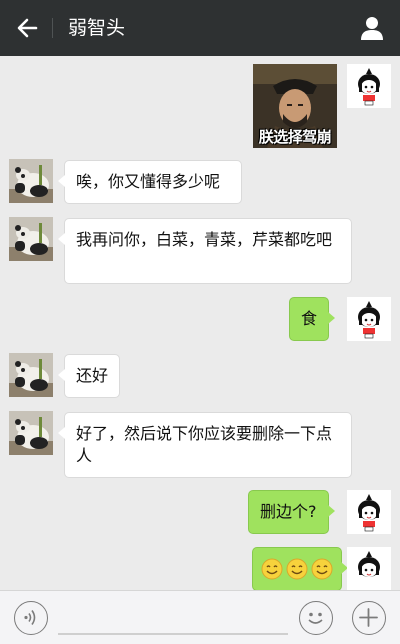 Image resolution: width=400 pixels, height=644 pixels. Describe the element at coordinates (97, 28) in the screenshot. I see `chat-title: 弱智头` at that location.